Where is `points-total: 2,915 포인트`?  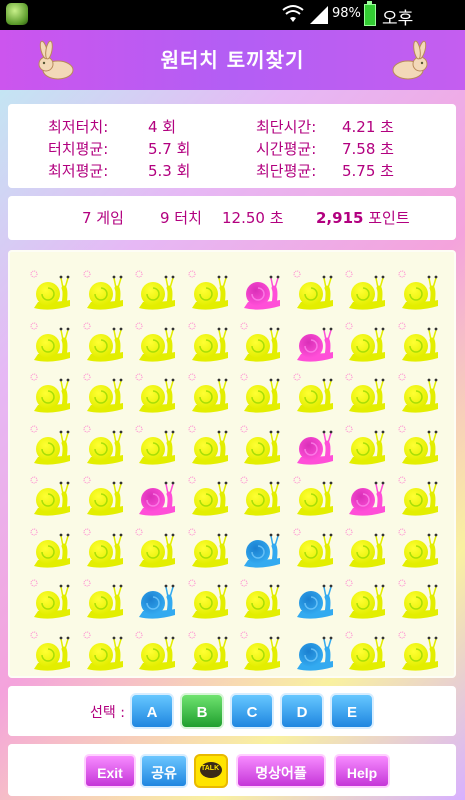
points-total: 2,915 포인트 is located at coordinates (363, 217).